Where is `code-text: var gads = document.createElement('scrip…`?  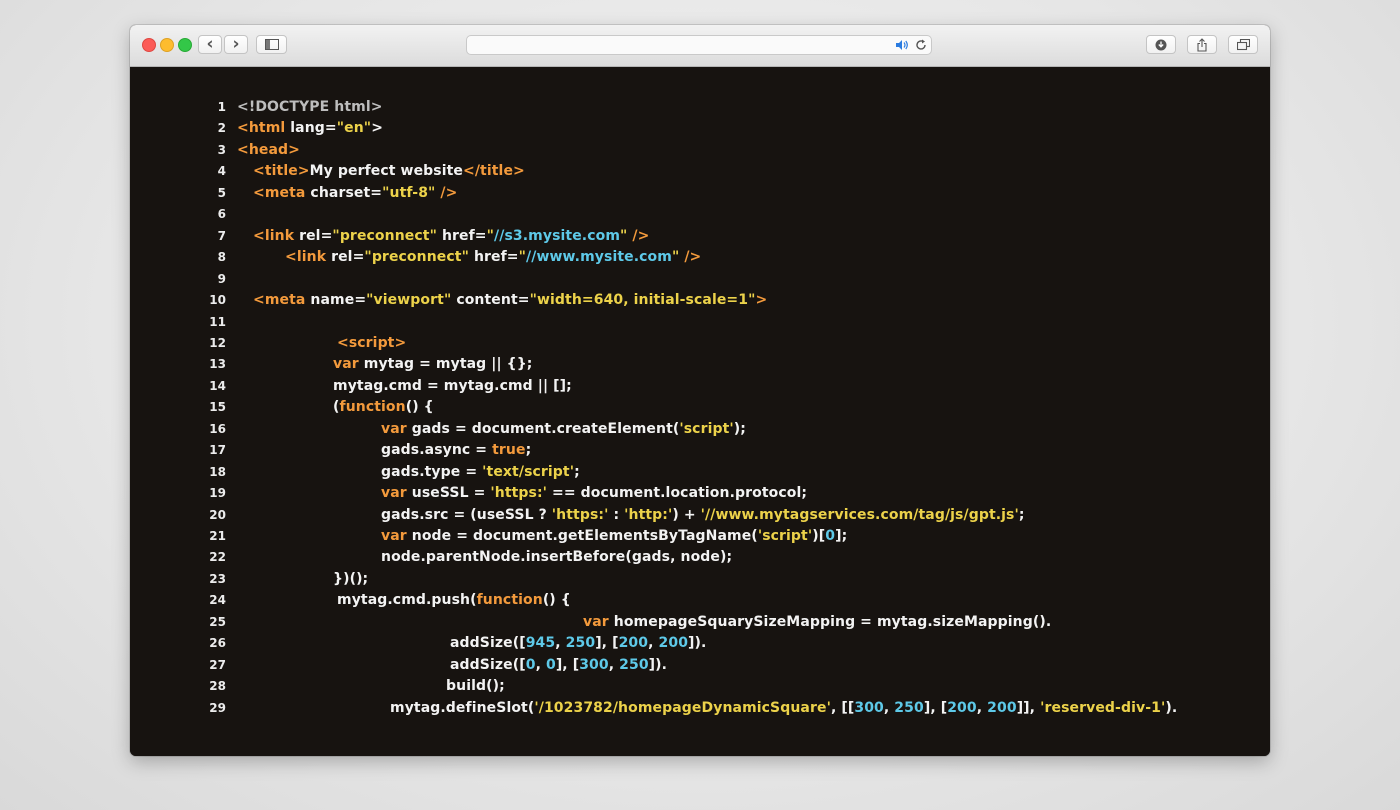 code-text: var gads = document.createElement('scrip… is located at coordinates (563, 429).